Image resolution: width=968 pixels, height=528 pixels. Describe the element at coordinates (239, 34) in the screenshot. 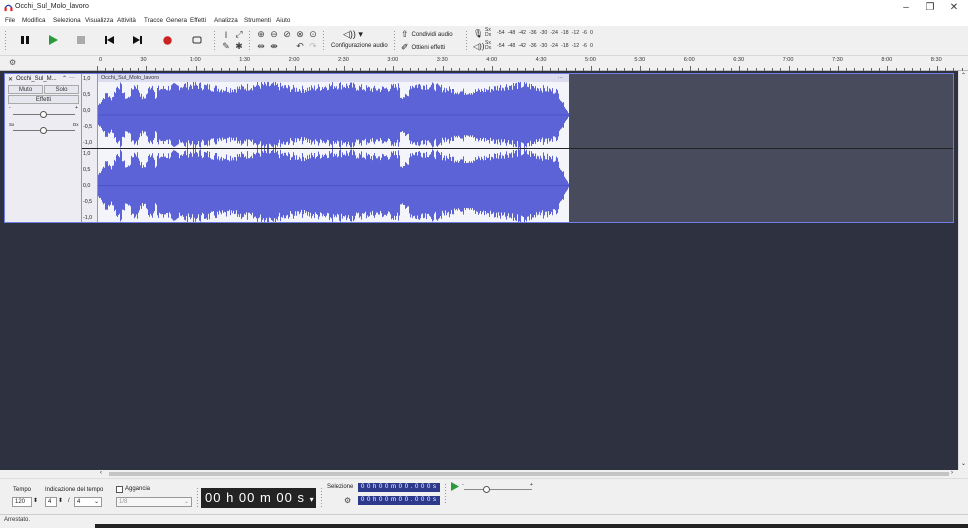

I see `envelope-tool-icon: ⤢` at that location.